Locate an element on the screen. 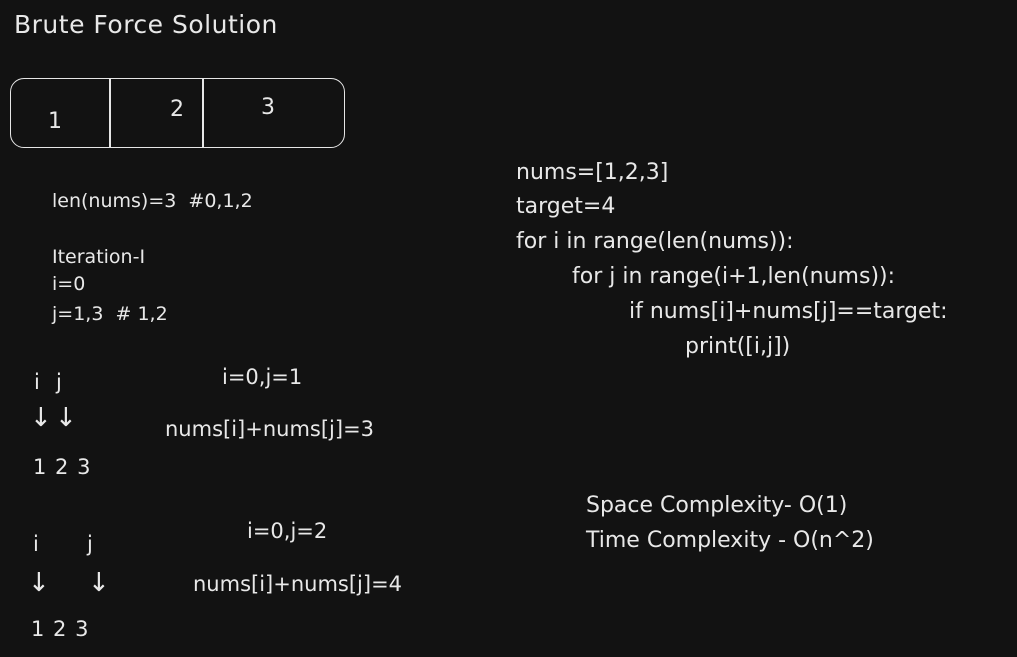  array-cell: 3 is located at coordinates (268, 107).